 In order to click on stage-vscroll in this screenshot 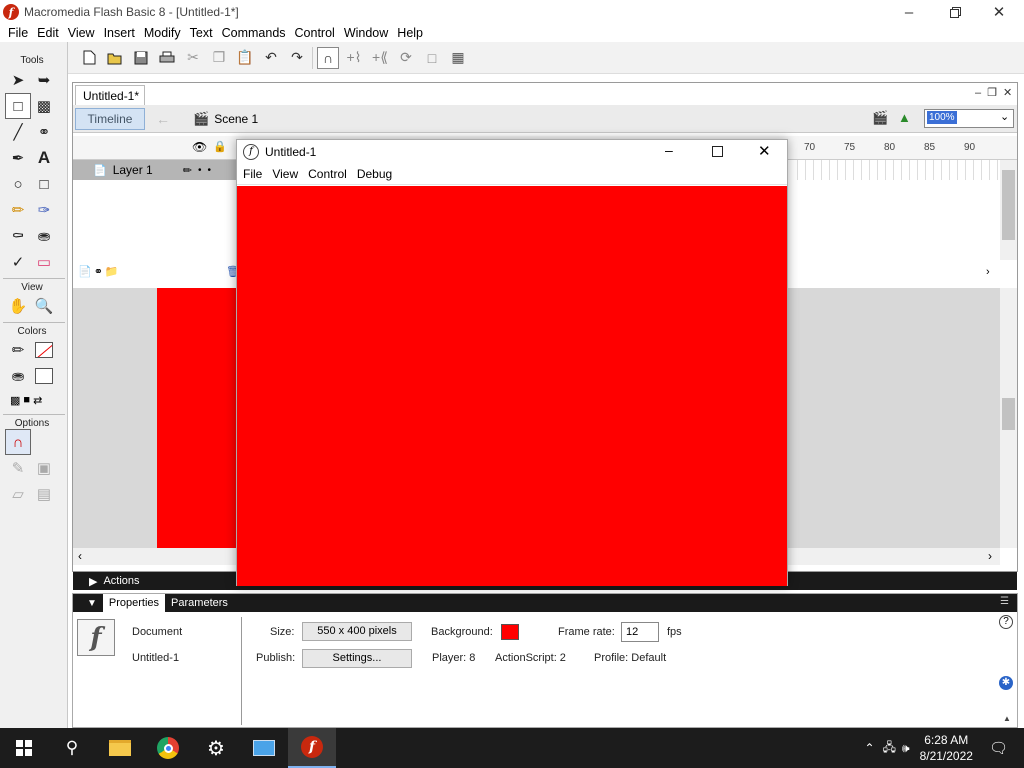, I will do `click(1008, 418)`.